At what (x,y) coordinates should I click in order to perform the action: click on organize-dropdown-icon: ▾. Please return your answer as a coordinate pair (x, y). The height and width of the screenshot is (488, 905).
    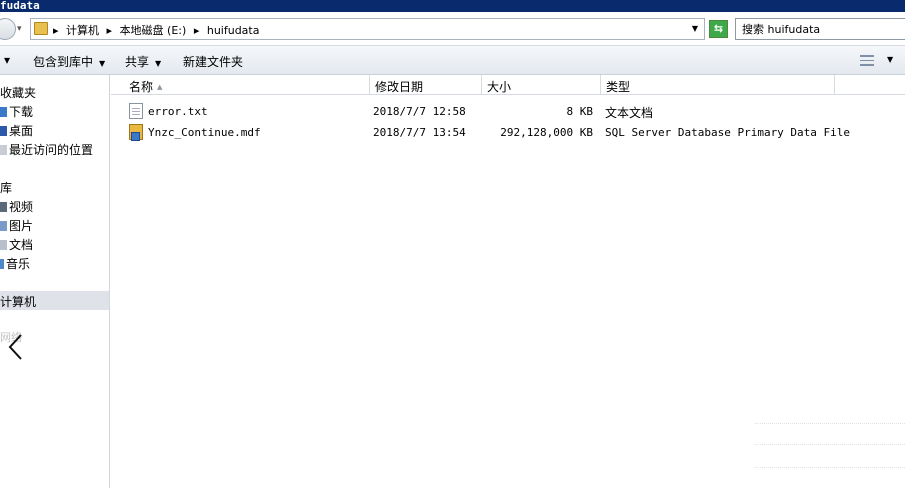
    Looking at the image, I should click on (7, 60).